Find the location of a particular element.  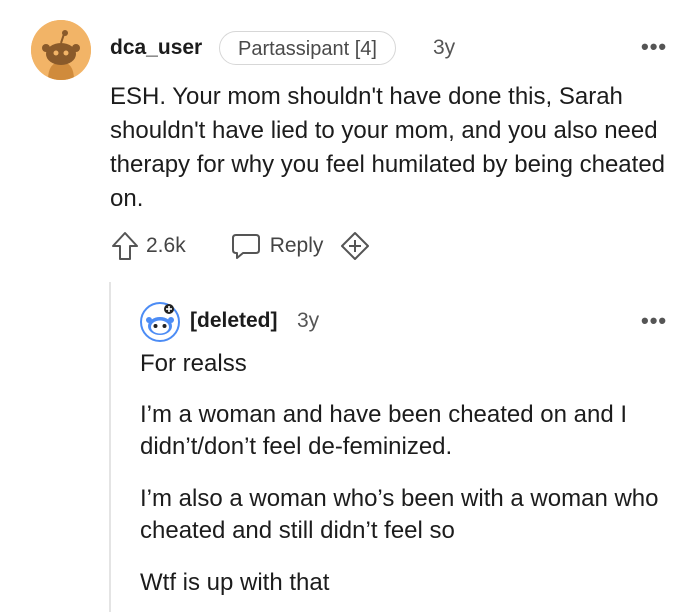

snoo-default-avatar-icon is located at coordinates (160, 322).